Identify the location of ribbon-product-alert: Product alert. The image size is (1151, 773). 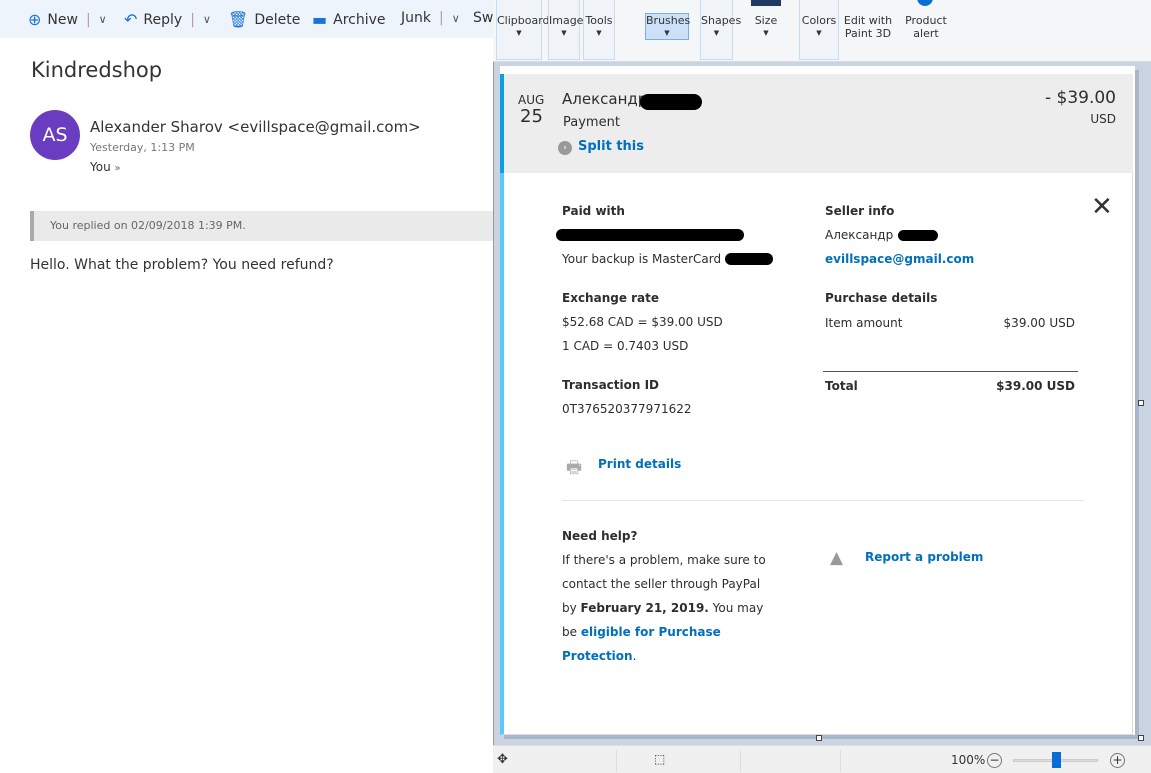
(926, 30).